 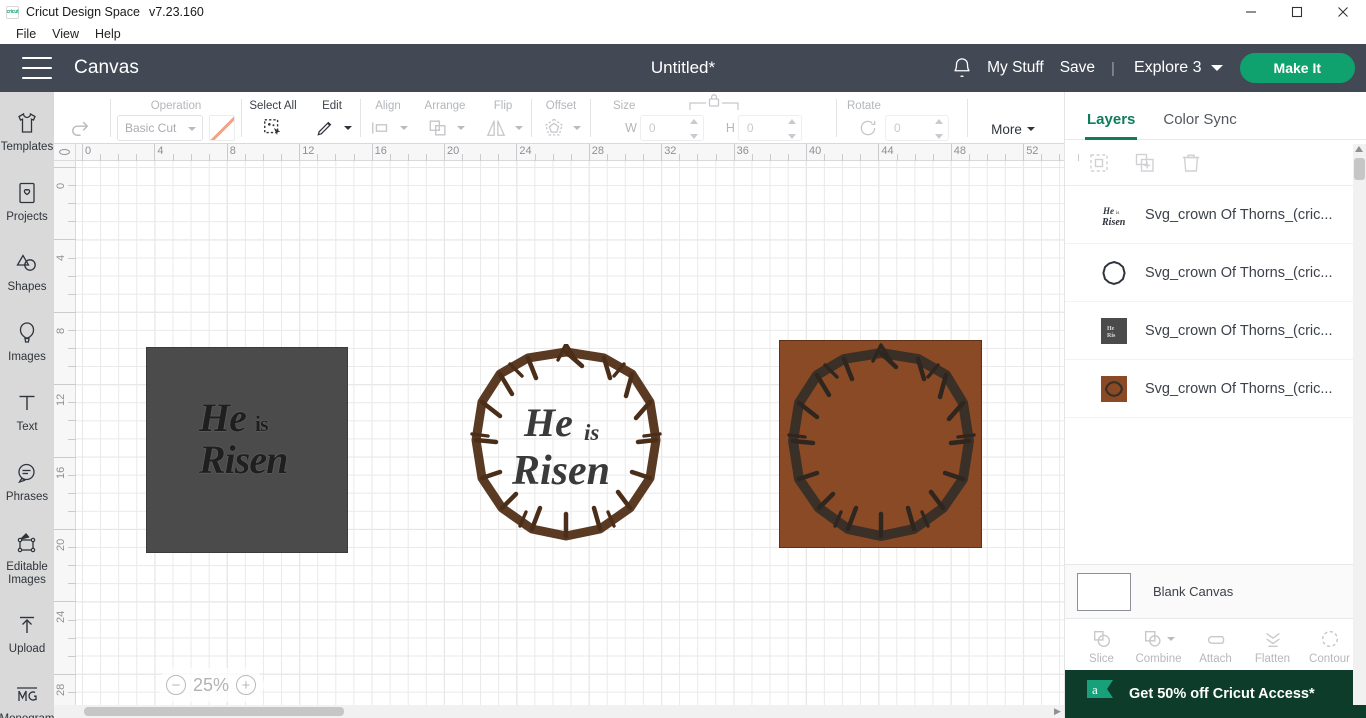 What do you see at coordinates (624, 106) in the screenshot?
I see `size-label: Size` at bounding box center [624, 106].